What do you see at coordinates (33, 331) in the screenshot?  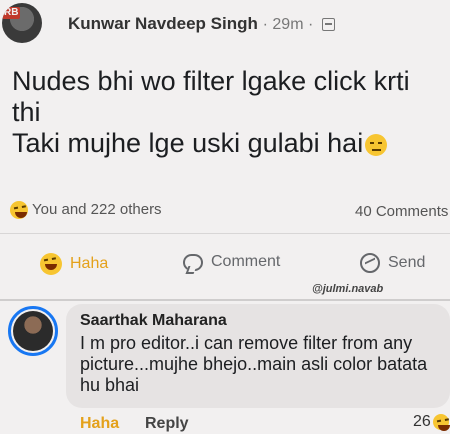 I see `commenter-avatar` at bounding box center [33, 331].